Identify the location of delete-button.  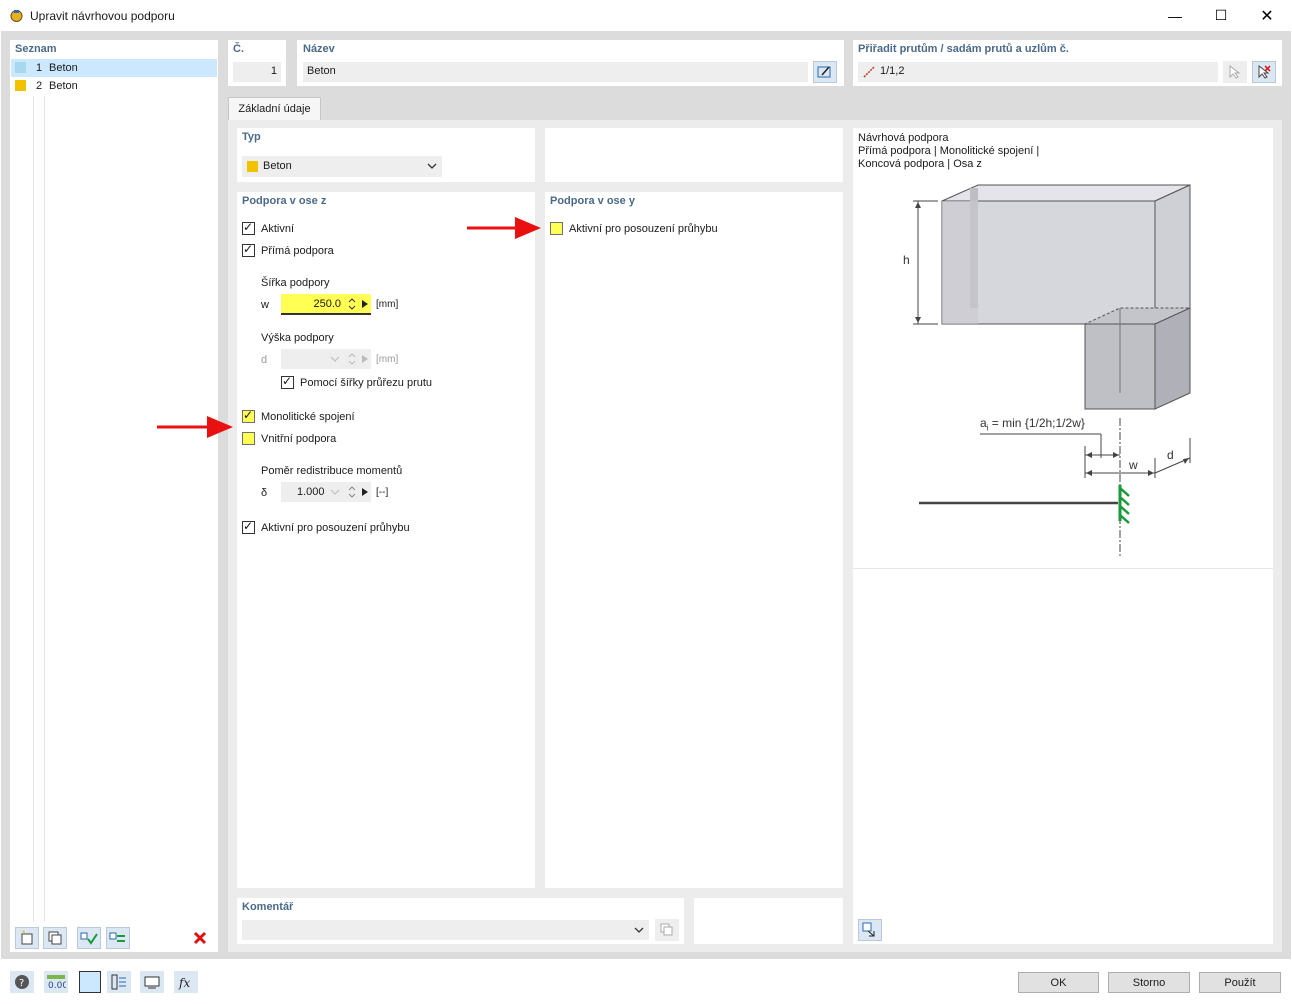
(200, 938).